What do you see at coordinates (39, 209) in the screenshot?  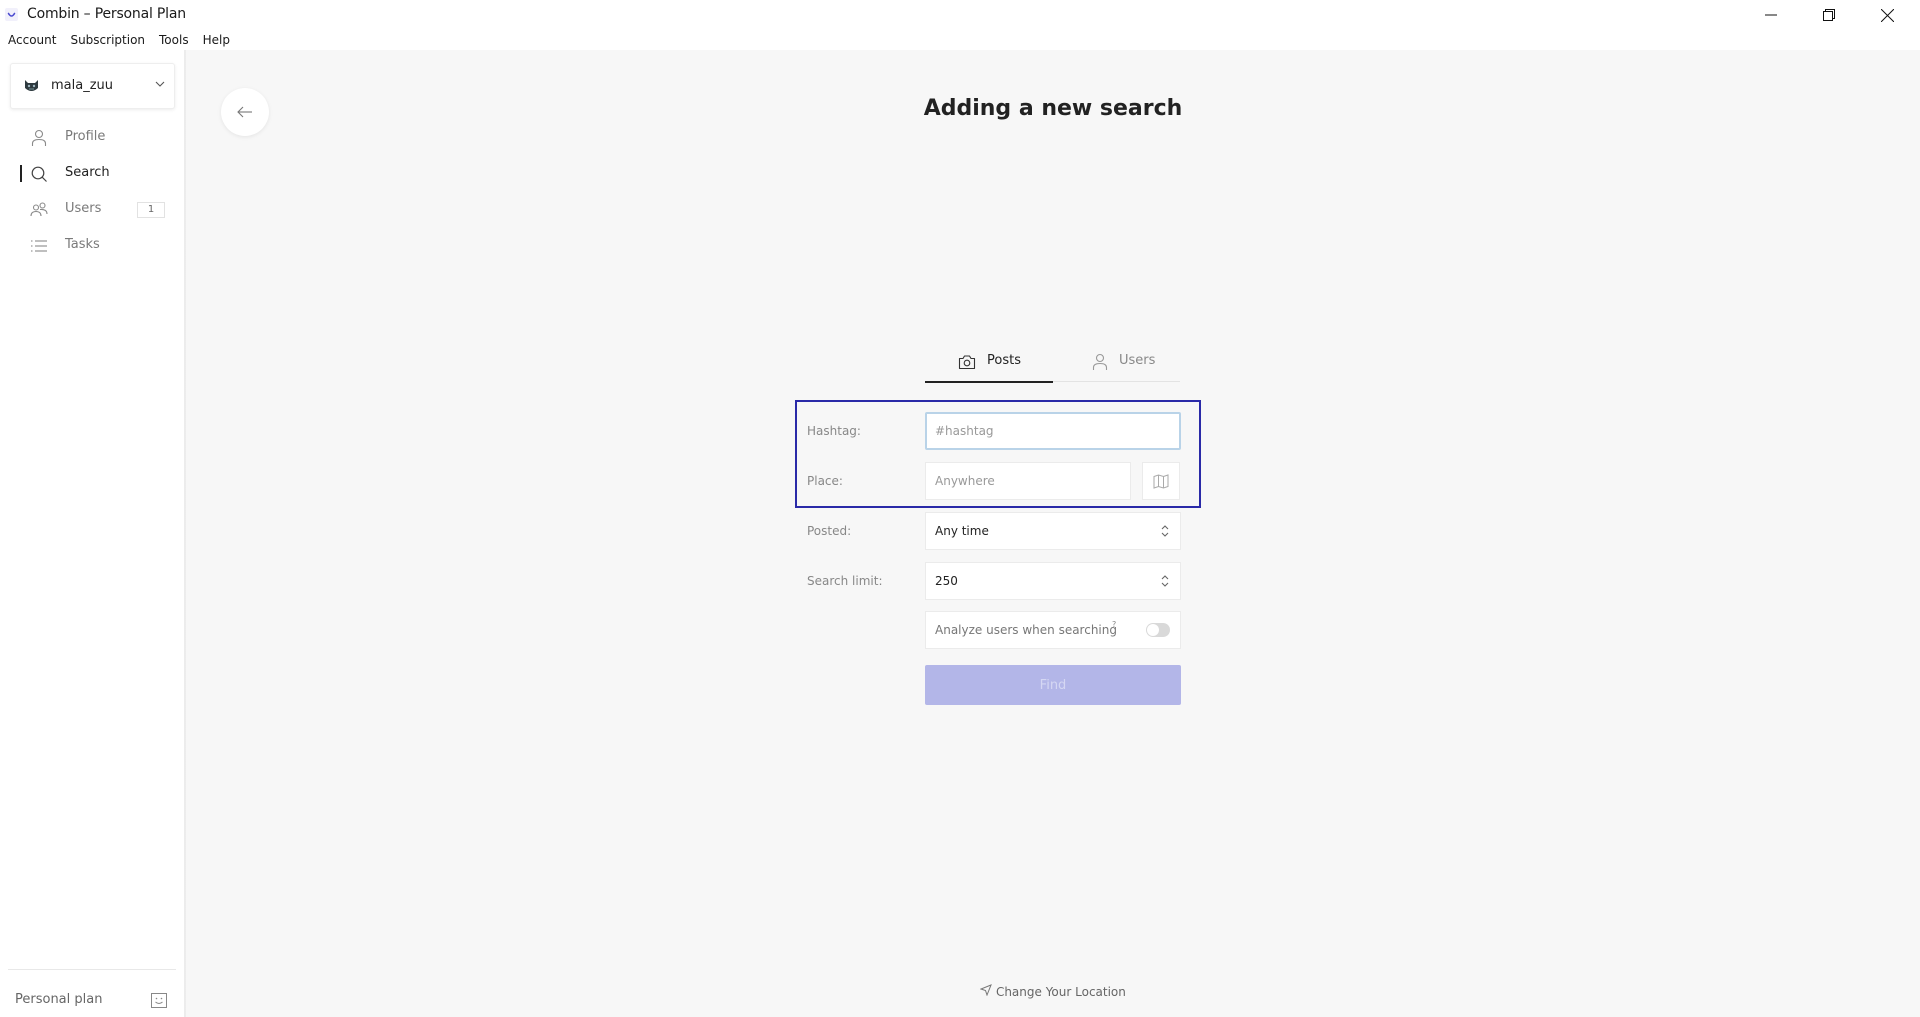 I see `users-icon` at bounding box center [39, 209].